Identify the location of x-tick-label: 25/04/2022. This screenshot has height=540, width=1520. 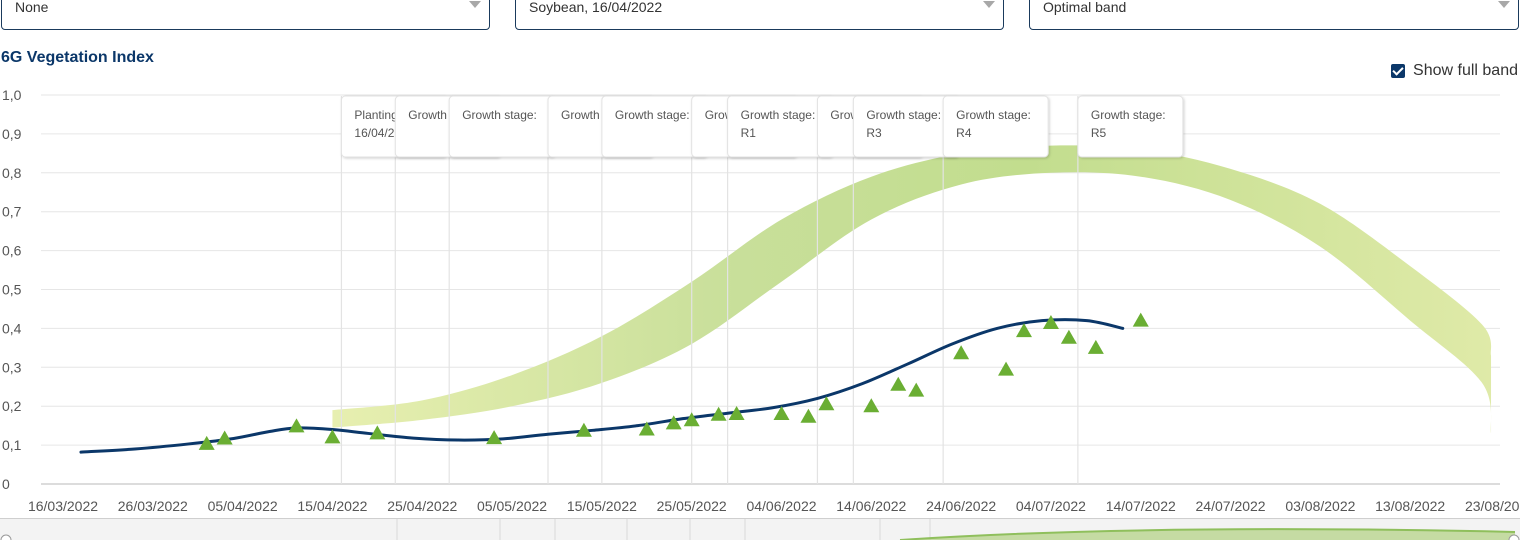
(422, 506).